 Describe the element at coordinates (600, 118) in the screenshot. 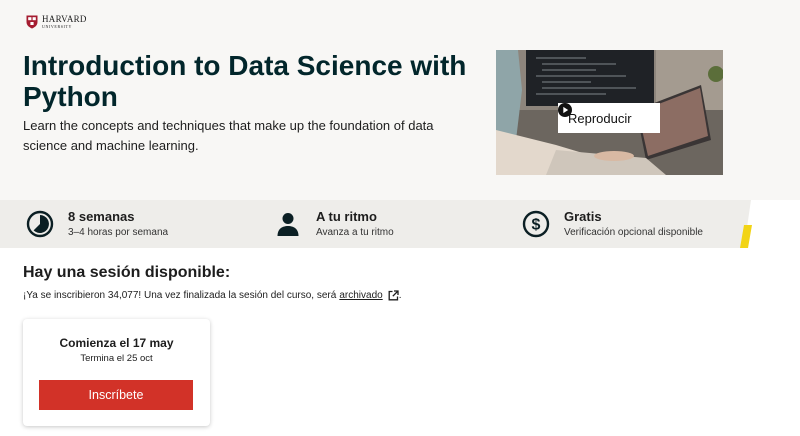

I see `play-video-label: Reproducir` at that location.